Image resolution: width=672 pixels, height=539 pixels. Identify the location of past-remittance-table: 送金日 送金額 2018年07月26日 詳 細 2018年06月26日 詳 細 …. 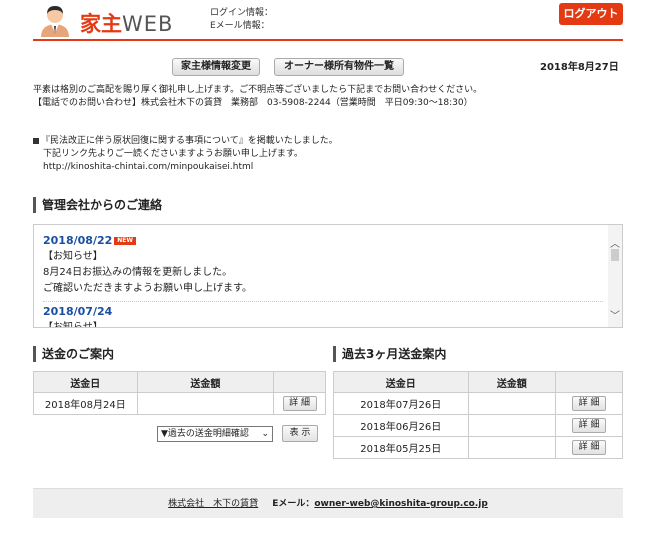
(478, 415).